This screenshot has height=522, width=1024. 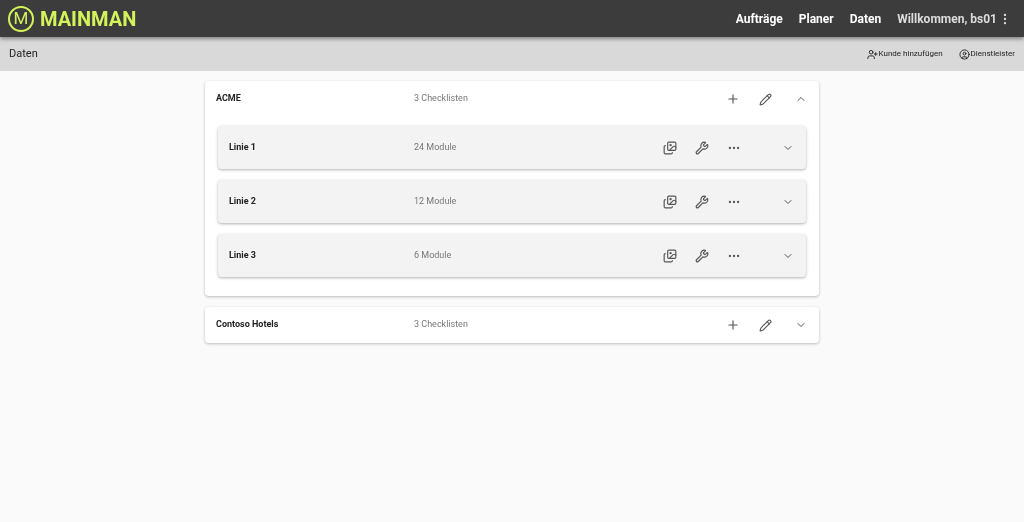 I want to click on line-name: Linie 3, so click(x=243, y=255).